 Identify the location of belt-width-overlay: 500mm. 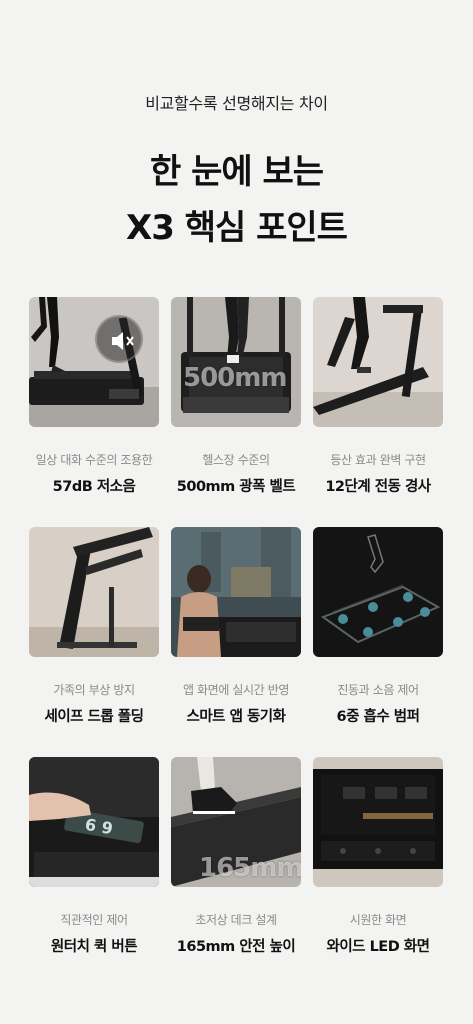
(235, 378).